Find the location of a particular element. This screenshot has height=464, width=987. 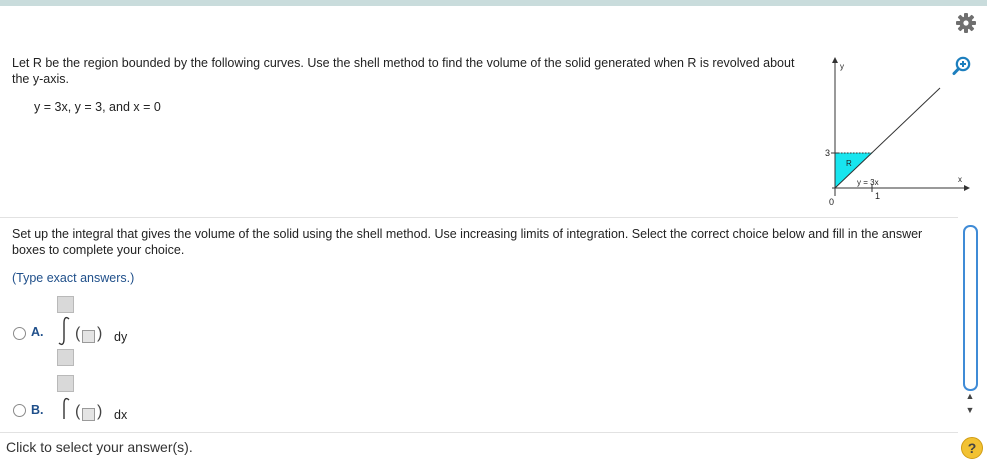

option-b-upper-limit-box is located at coordinates (65, 383).